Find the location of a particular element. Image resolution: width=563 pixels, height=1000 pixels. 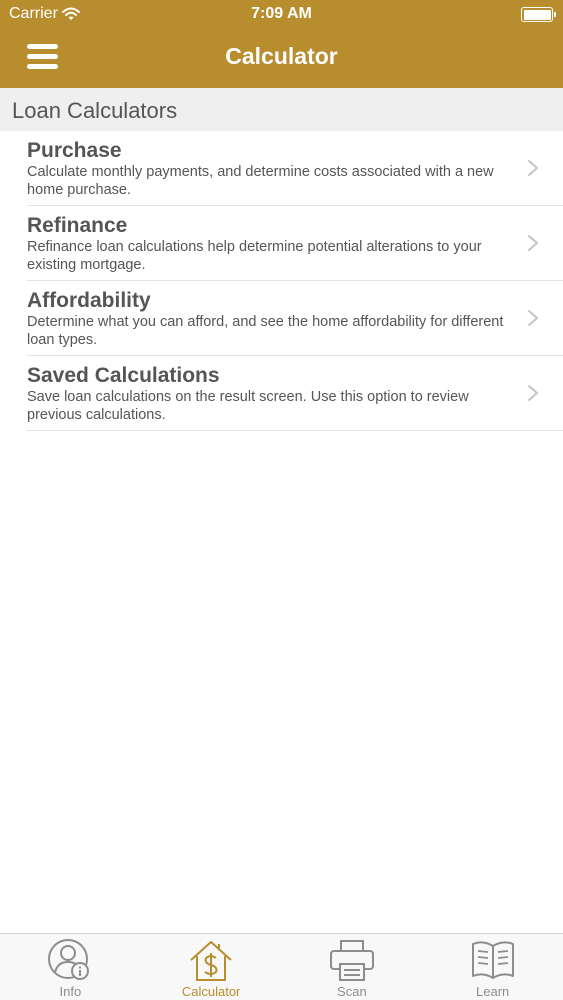

page-title: Calculator is located at coordinates (281, 56).